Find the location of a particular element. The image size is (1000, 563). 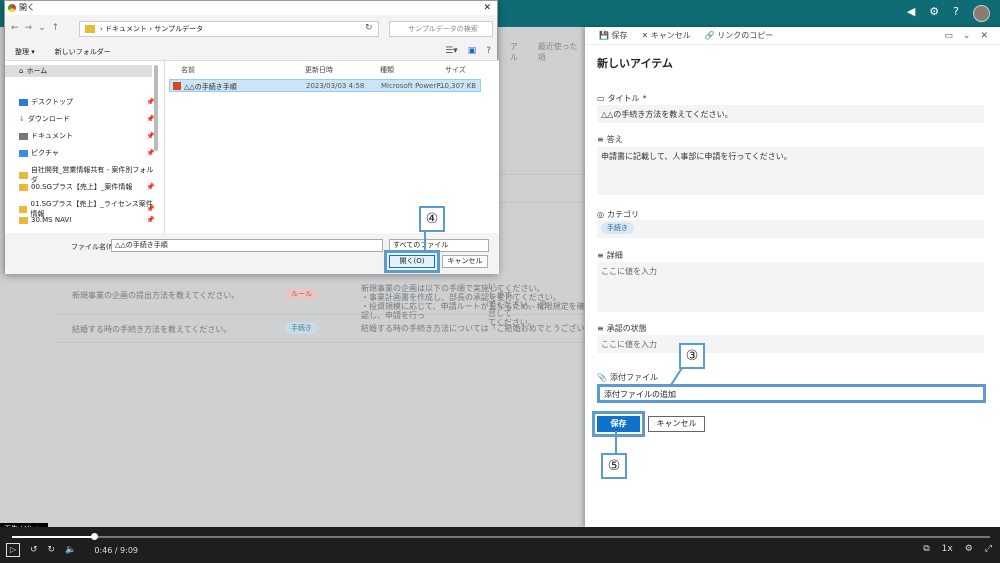

download-icon: ↓ is located at coordinates (22, 119).